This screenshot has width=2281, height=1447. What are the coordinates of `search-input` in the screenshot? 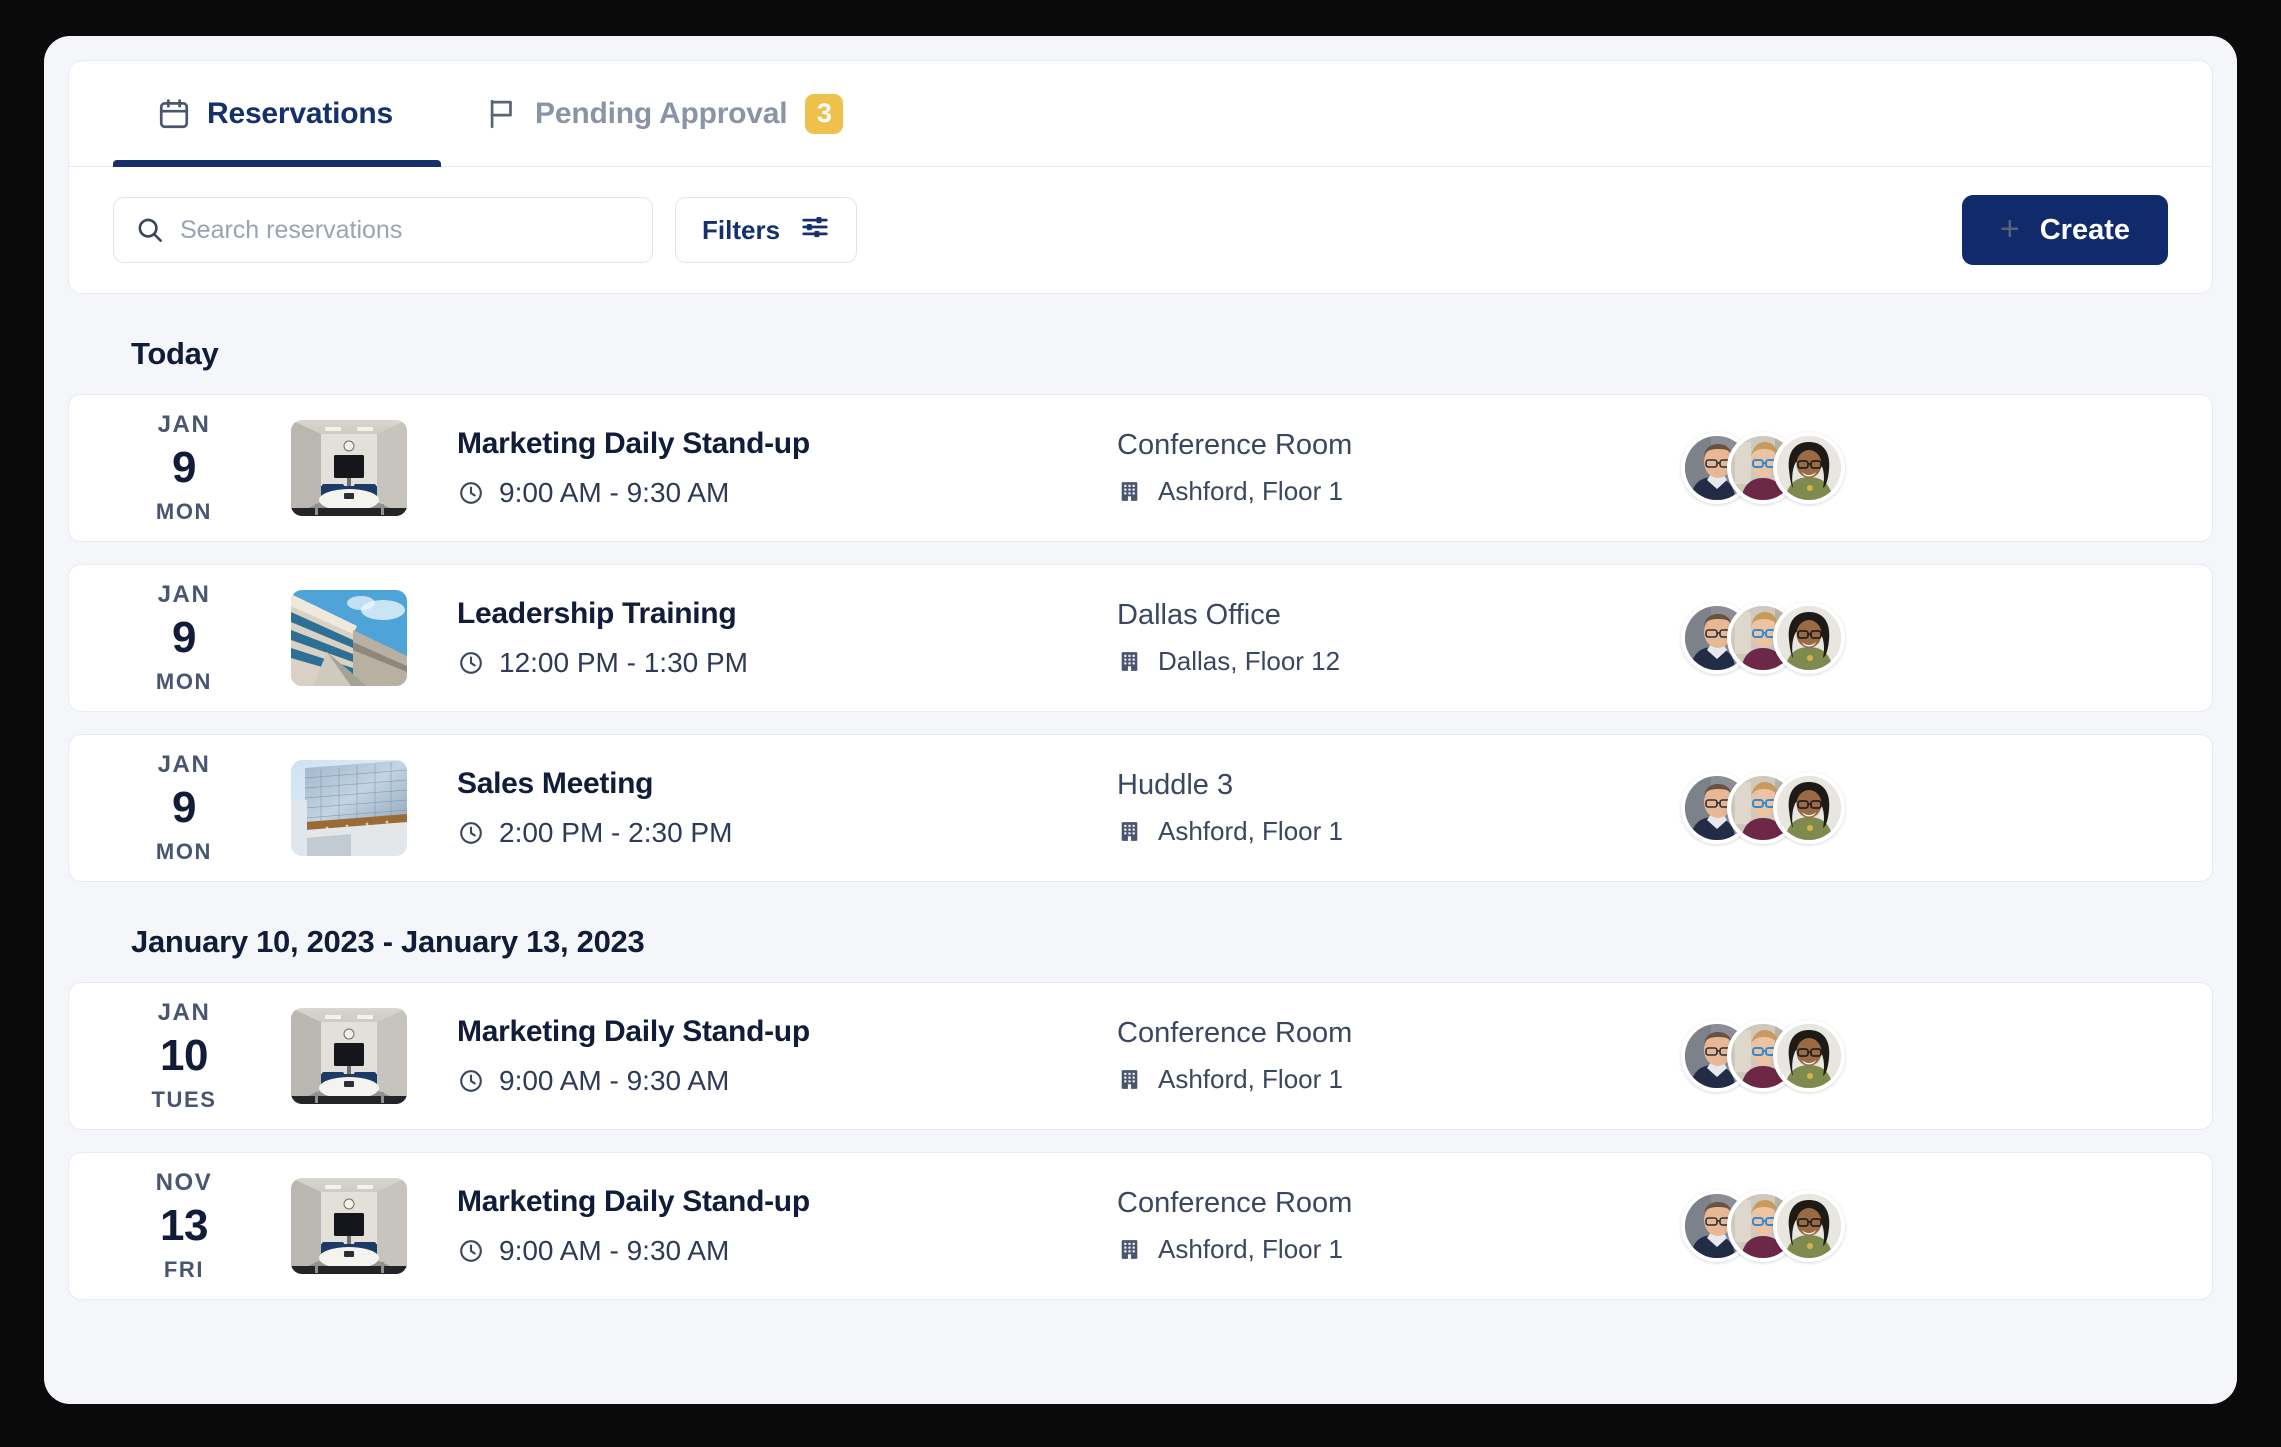 It's located at (383, 230).